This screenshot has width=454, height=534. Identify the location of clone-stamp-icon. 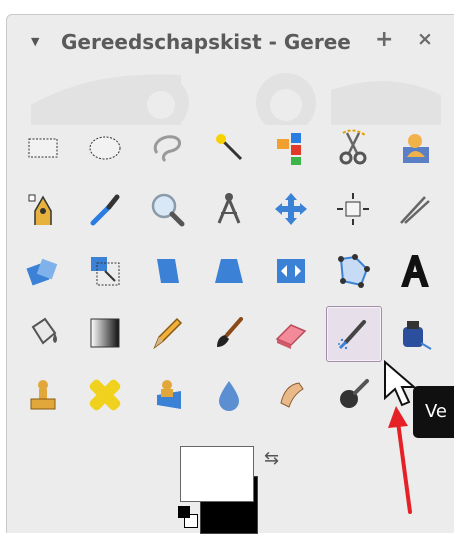
(43, 395).